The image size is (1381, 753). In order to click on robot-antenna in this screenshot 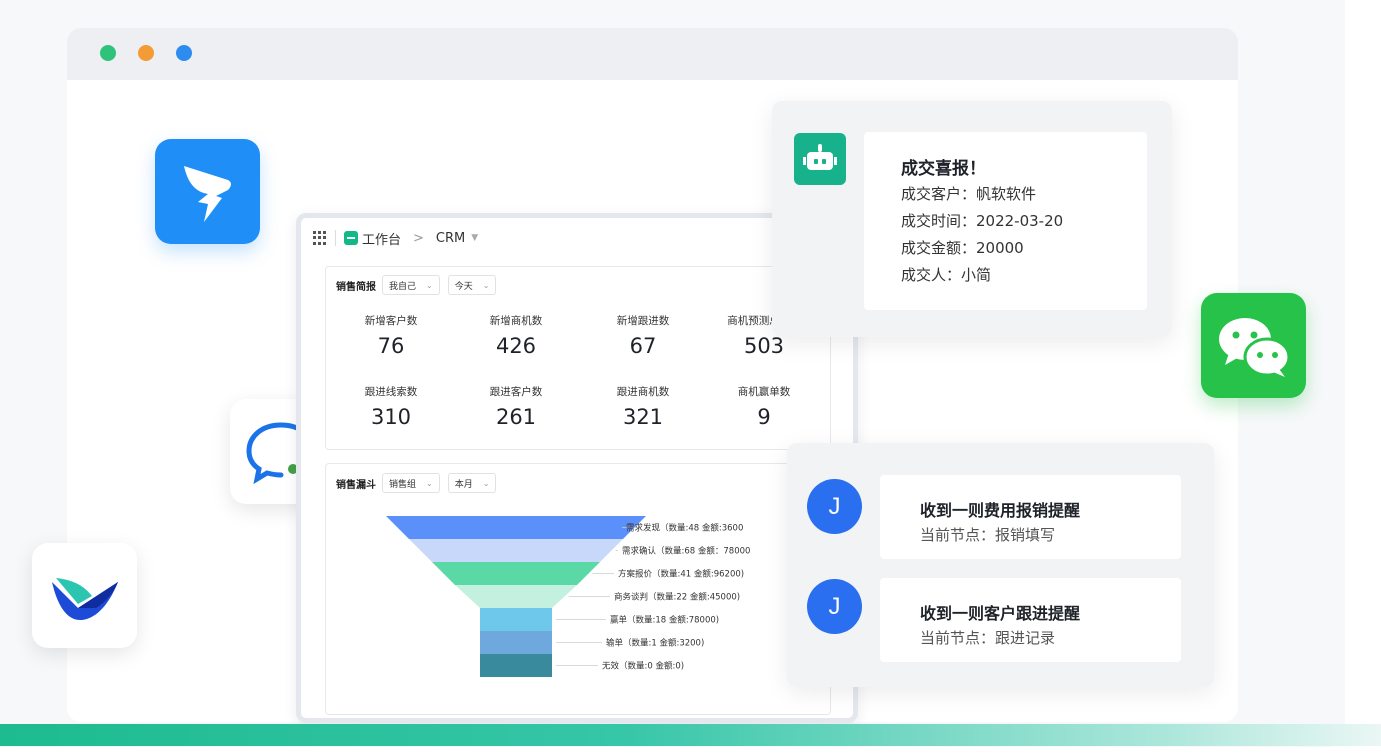, I will do `click(820, 148)`.